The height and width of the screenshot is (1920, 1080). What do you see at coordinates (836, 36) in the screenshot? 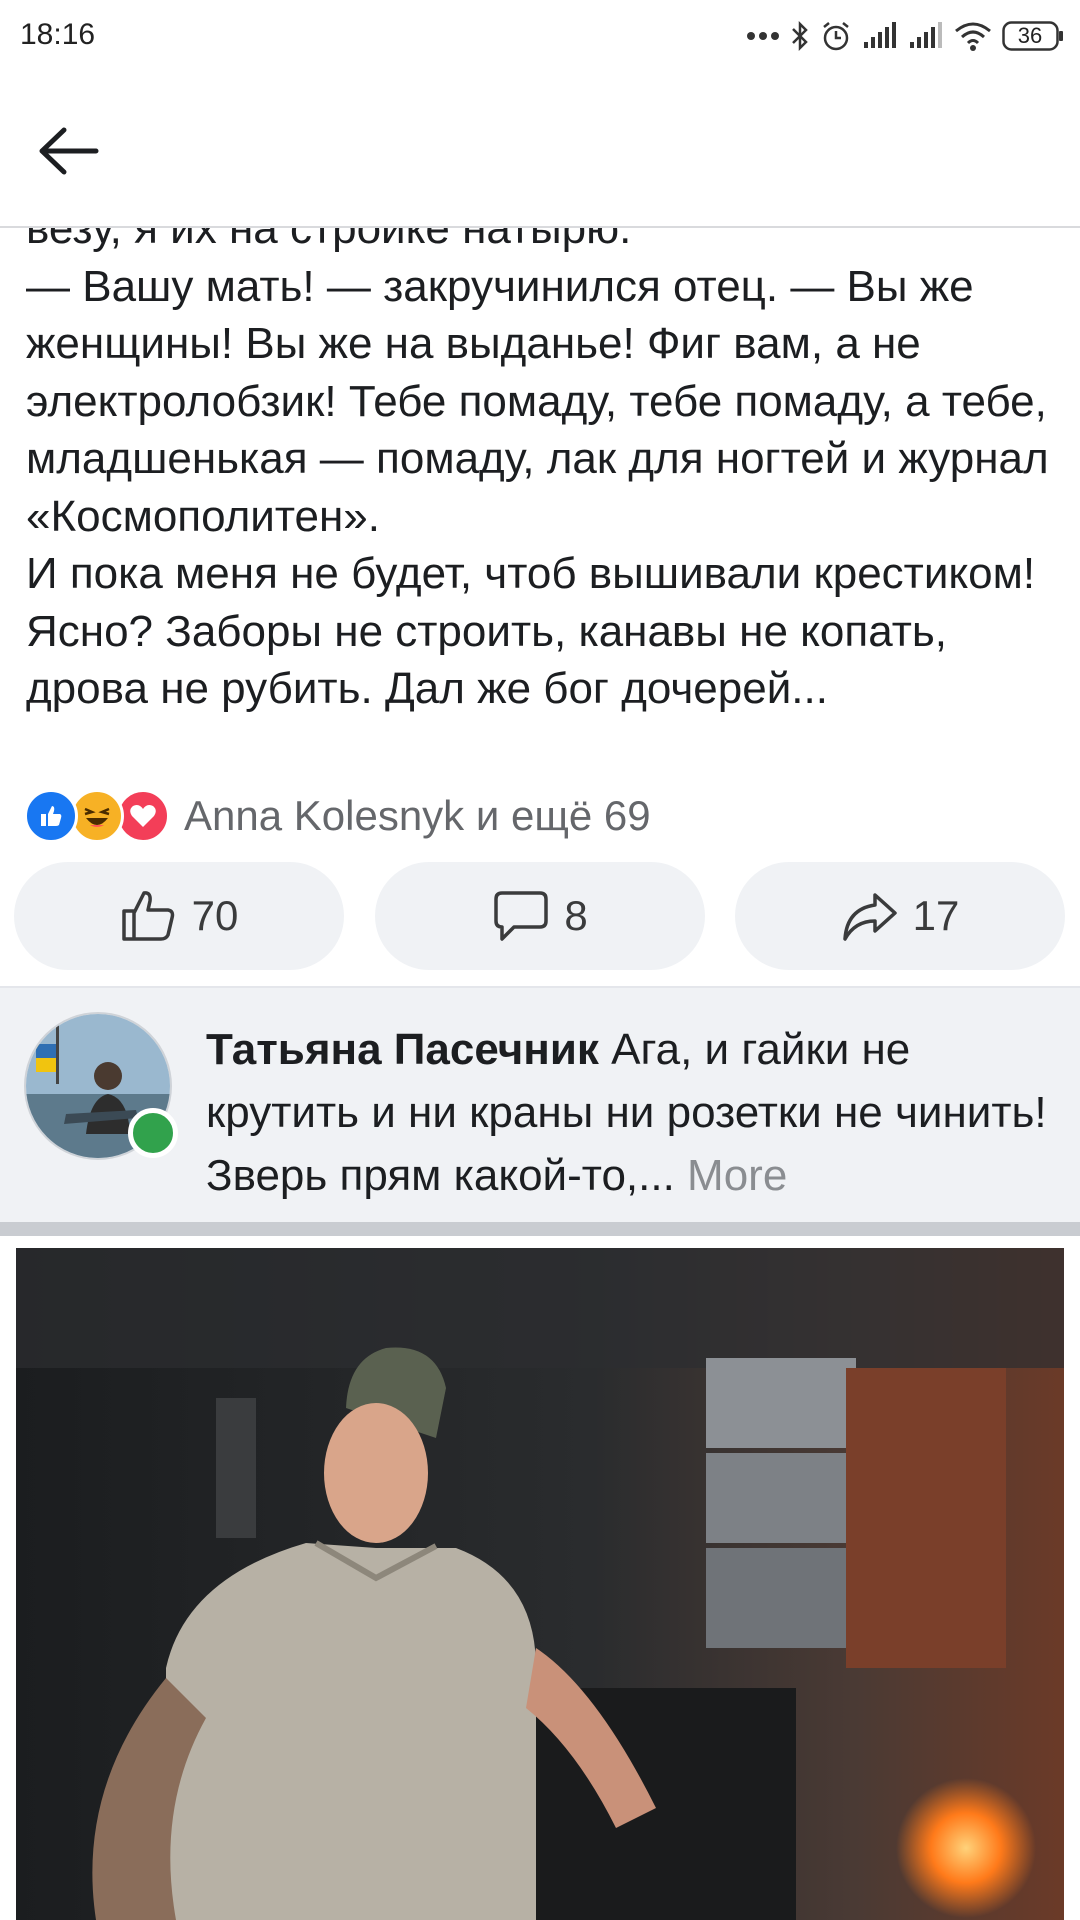
I see `alarm-icon` at bounding box center [836, 36].